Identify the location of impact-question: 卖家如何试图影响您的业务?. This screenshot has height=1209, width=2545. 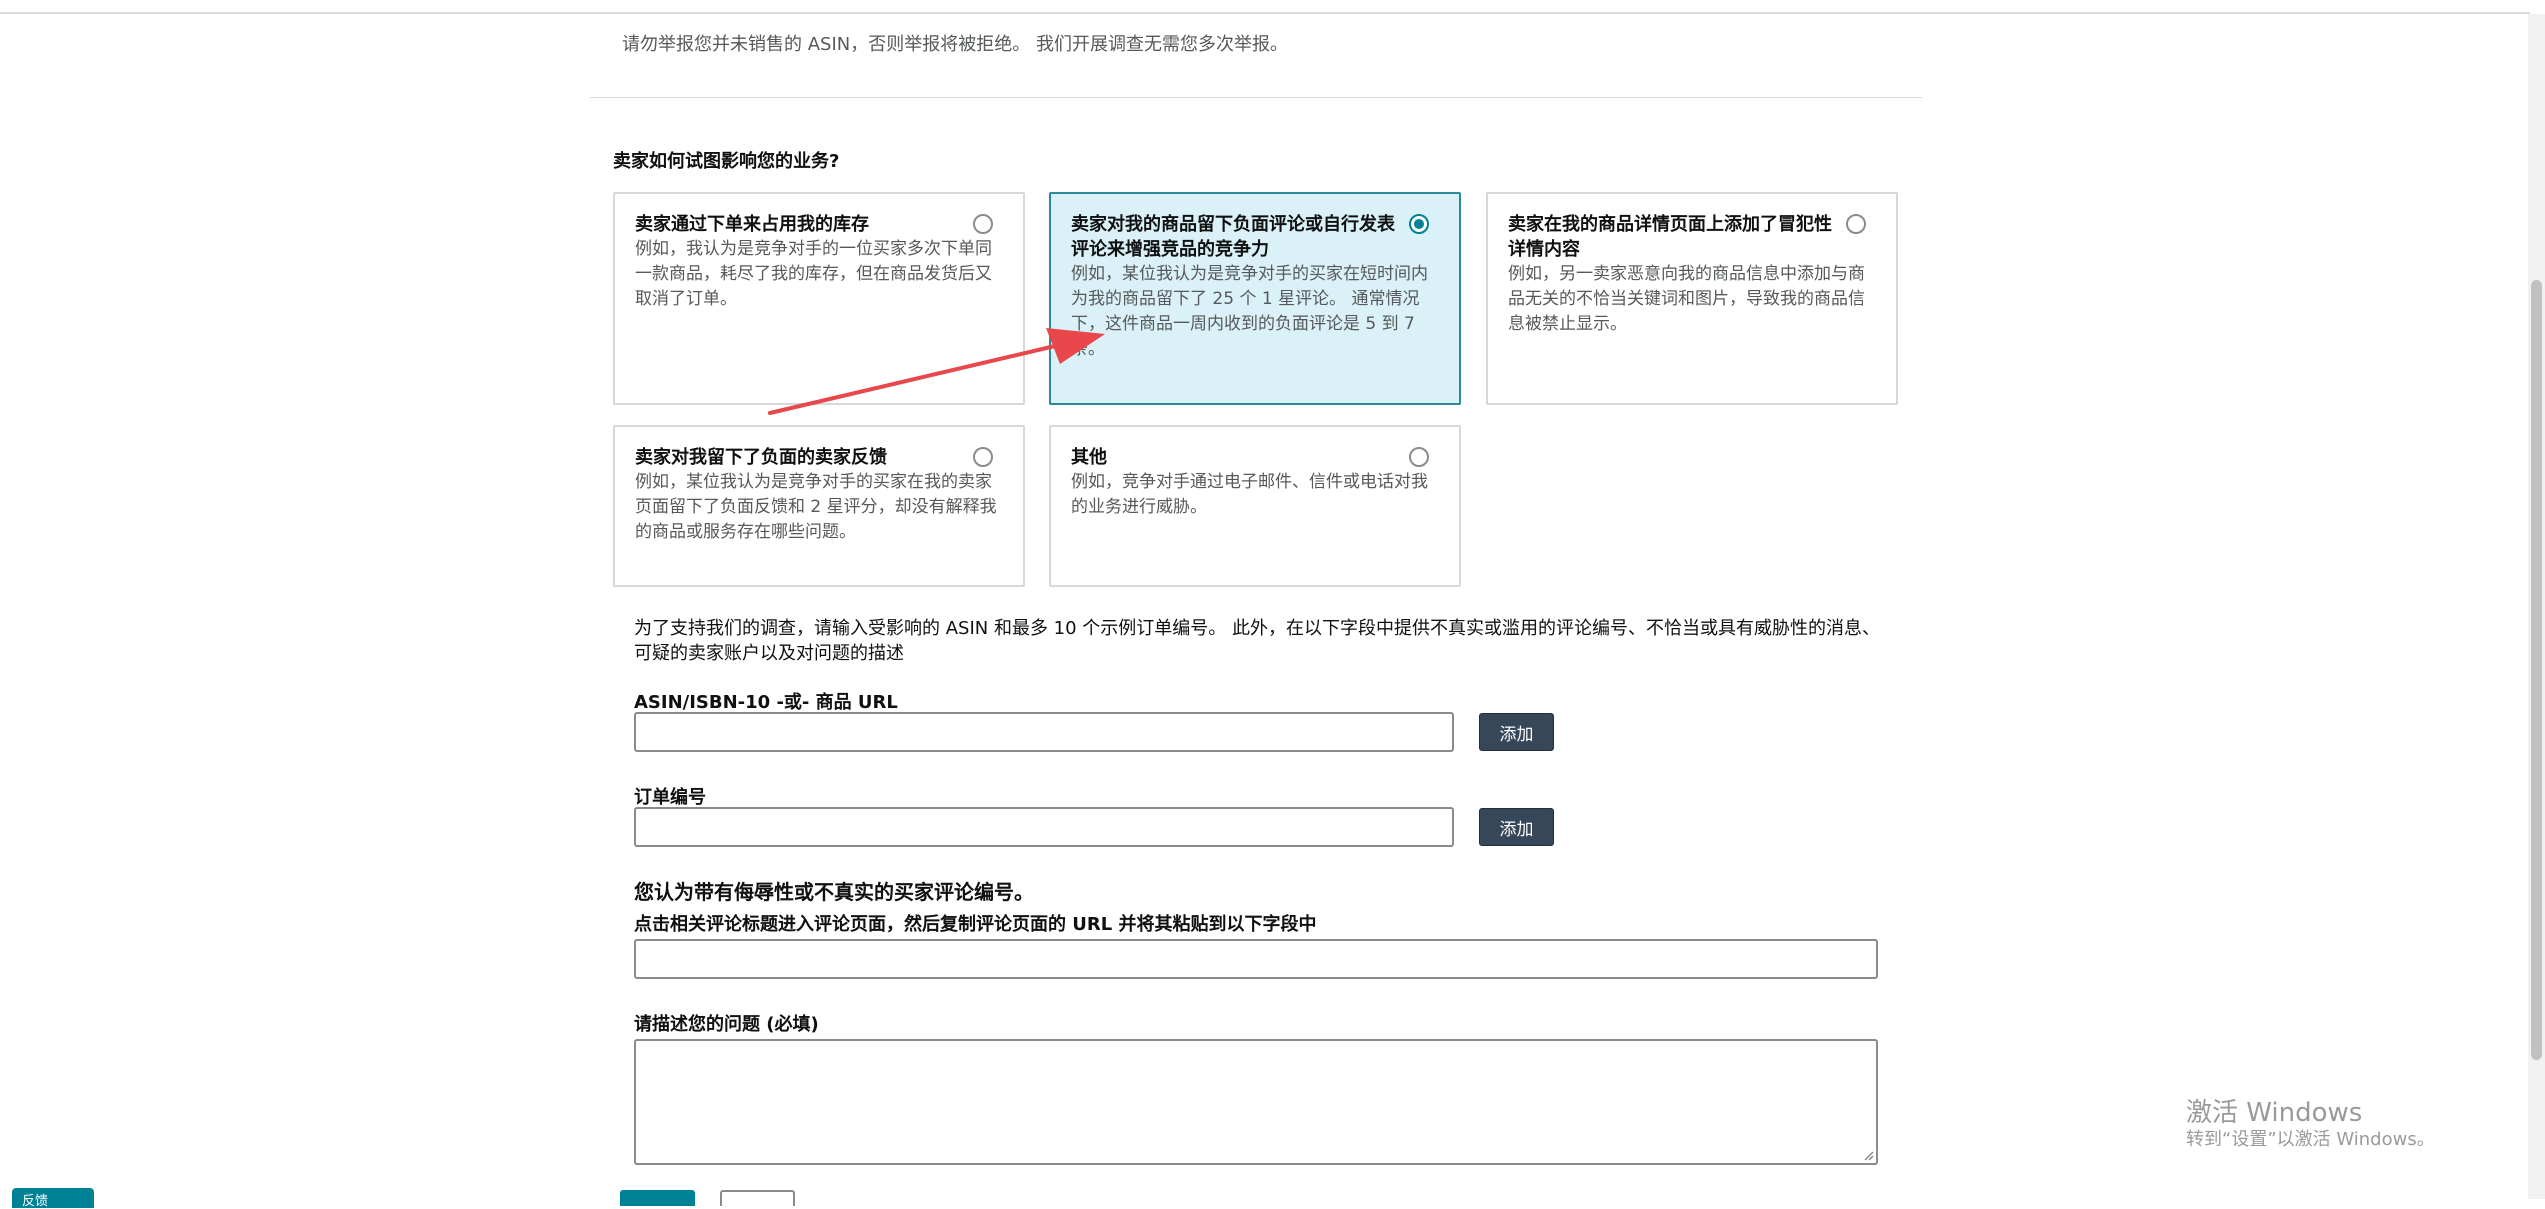
(726, 161).